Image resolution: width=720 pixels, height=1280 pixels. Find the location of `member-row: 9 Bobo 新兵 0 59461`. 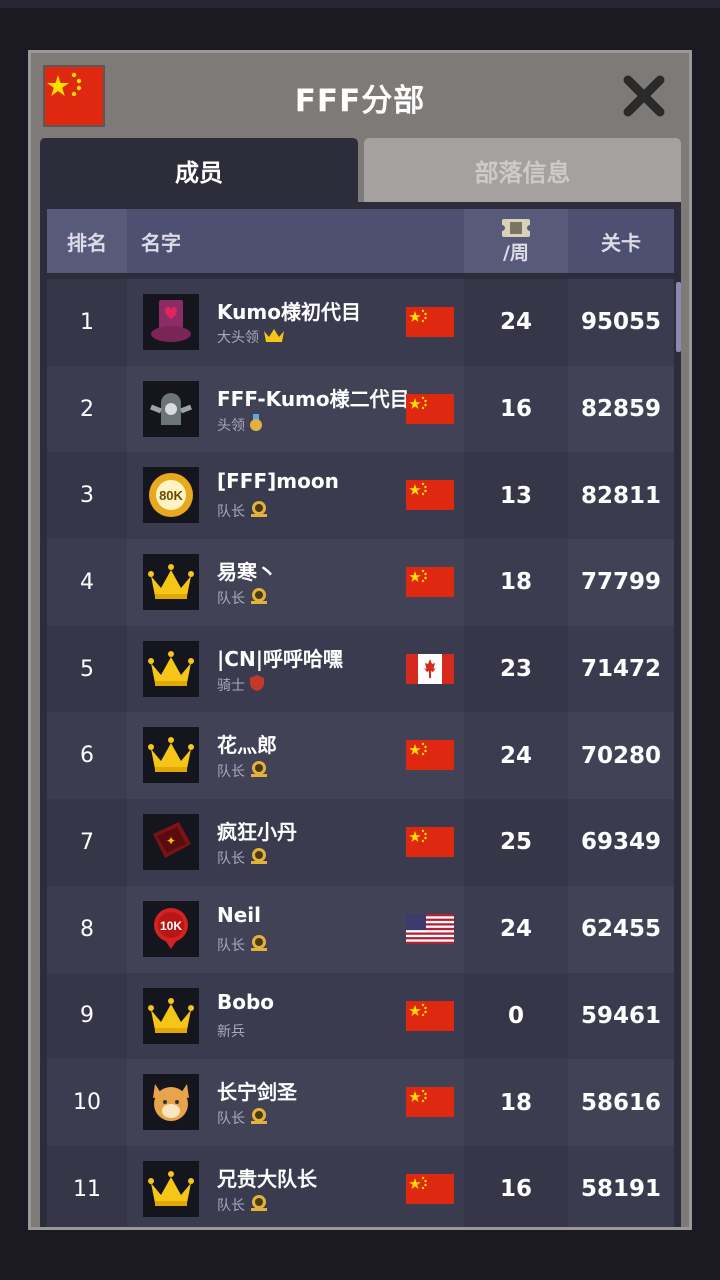

member-row: 9 Bobo 新兵 0 59461 is located at coordinates (360, 1016).